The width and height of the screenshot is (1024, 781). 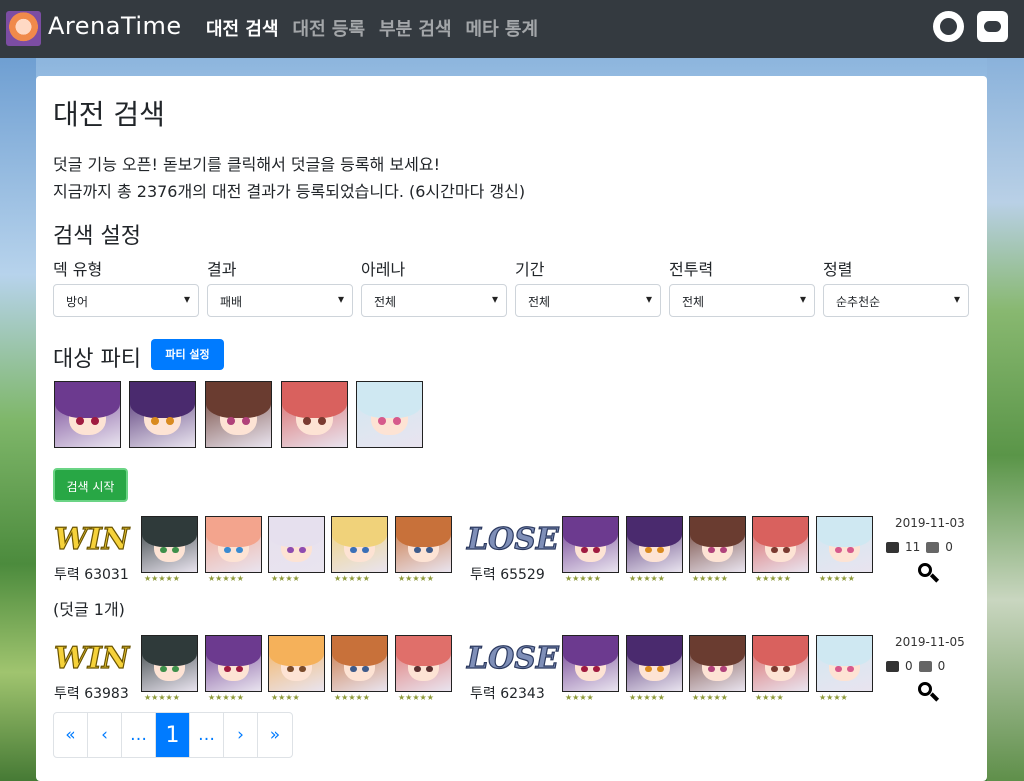 What do you see at coordinates (89, 608) in the screenshot?
I see `comment-count: (덧글 1개)` at bounding box center [89, 608].